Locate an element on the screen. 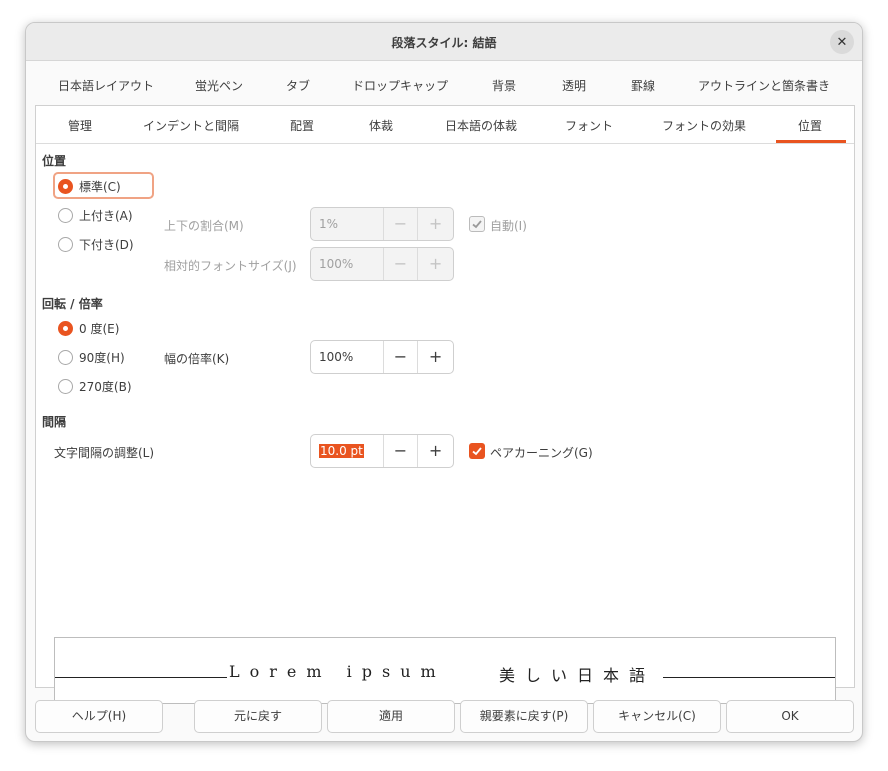 The image size is (888, 771). scale-width-value: 100% is located at coordinates (347, 357).